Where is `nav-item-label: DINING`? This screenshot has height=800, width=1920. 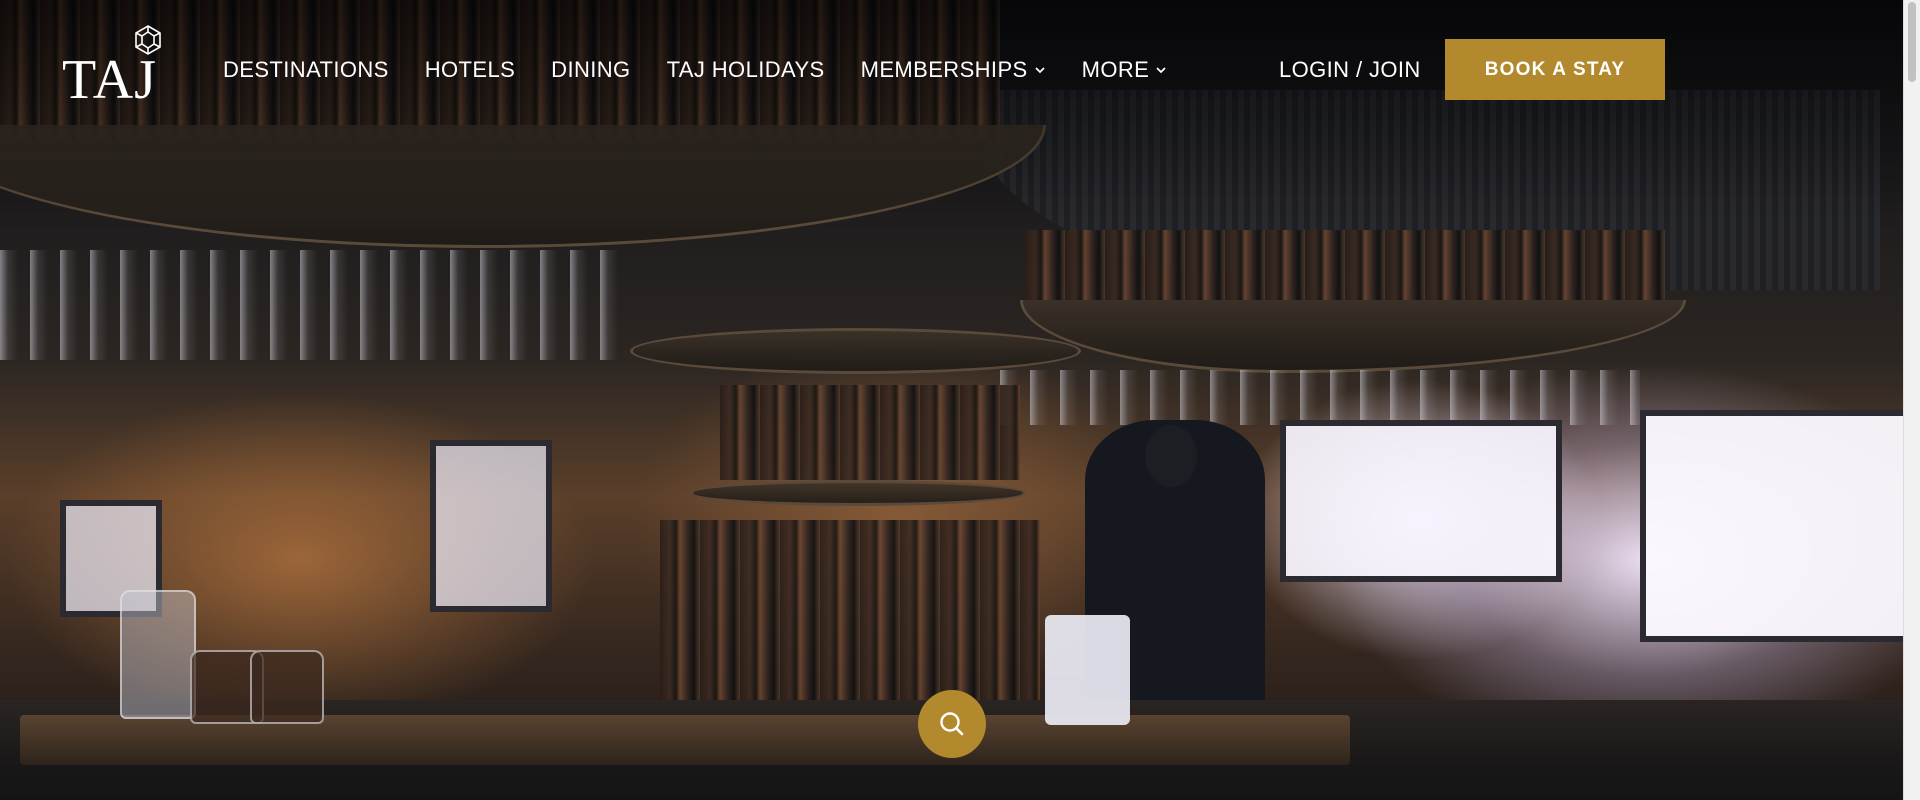
nav-item-label: DINING is located at coordinates (591, 69).